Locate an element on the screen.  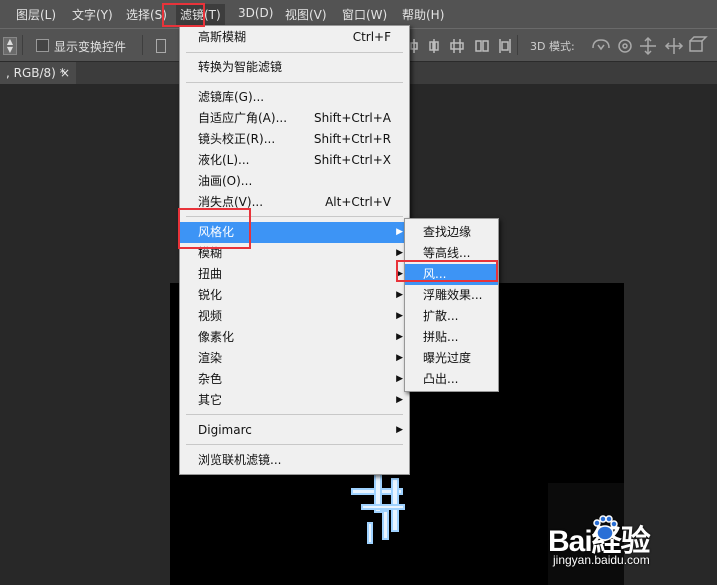
menu-item-sharpen: 锐化 ▶ is located at coordinates (294, 295).